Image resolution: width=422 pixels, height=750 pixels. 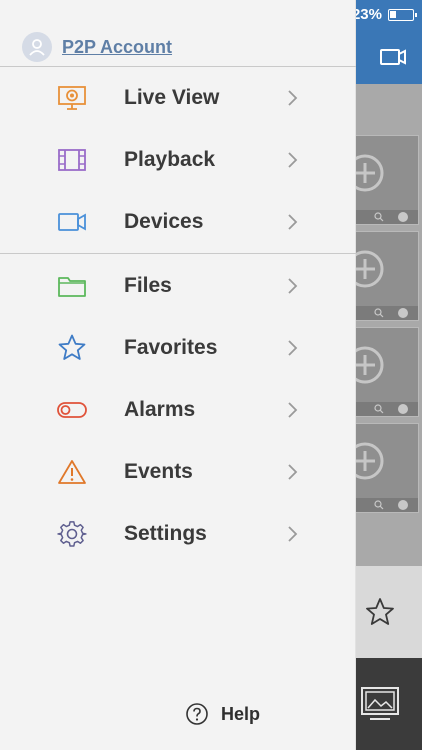 I want to click on menu-label: Settings, so click(x=165, y=533).